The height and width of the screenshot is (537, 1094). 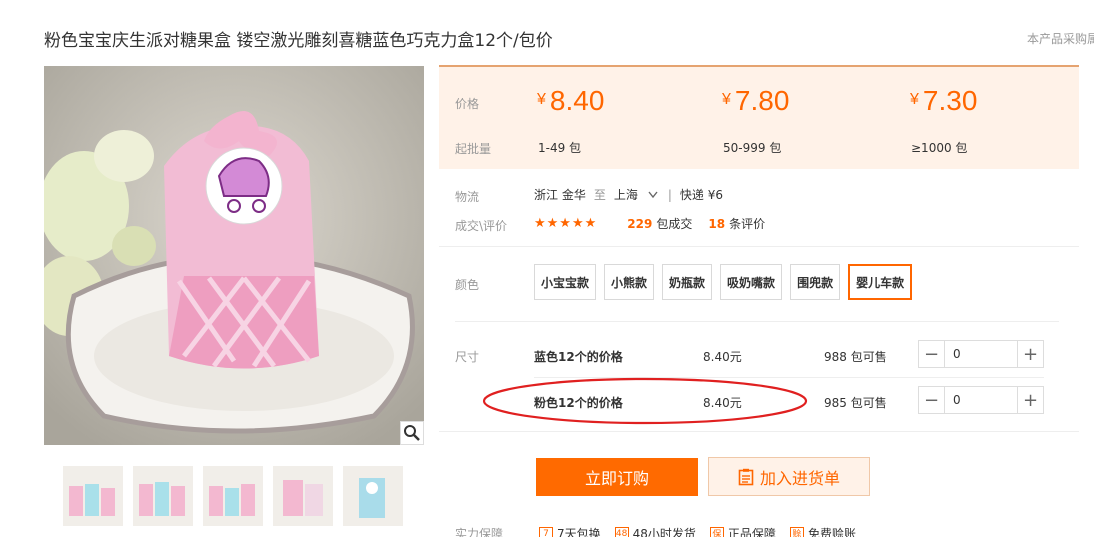 I want to click on seven-day-icon: 7, so click(x=546, y=531).